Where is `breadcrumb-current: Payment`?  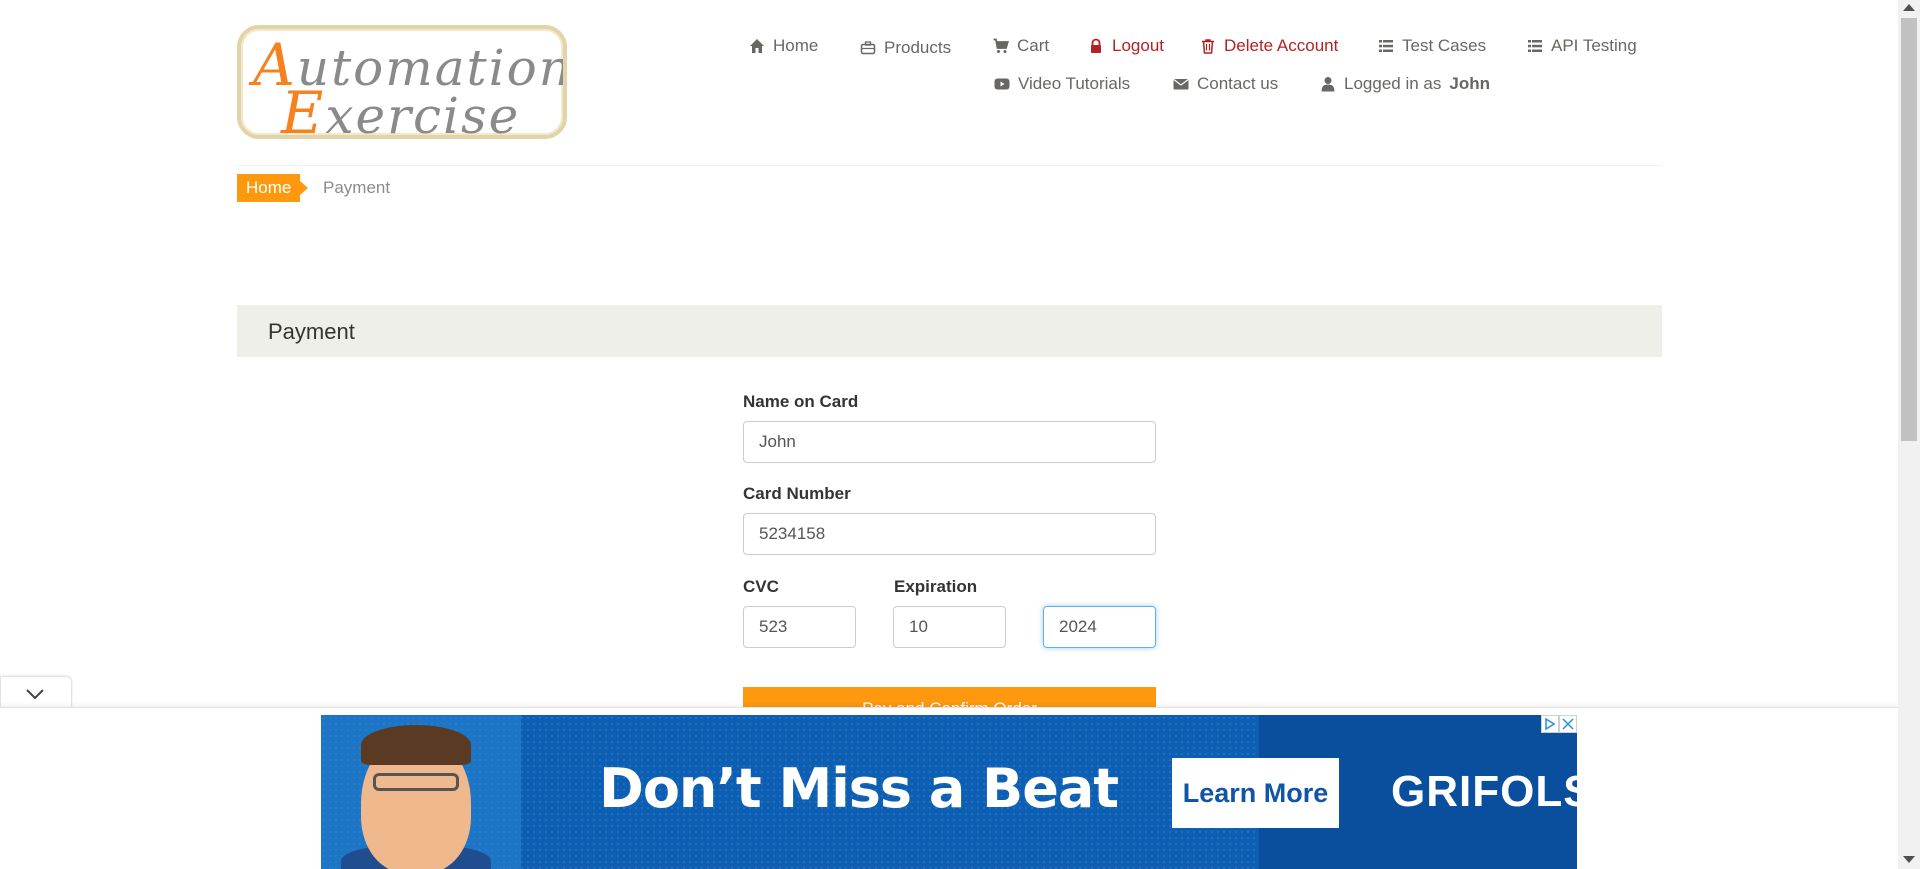
breadcrumb-current: Payment is located at coordinates (357, 187).